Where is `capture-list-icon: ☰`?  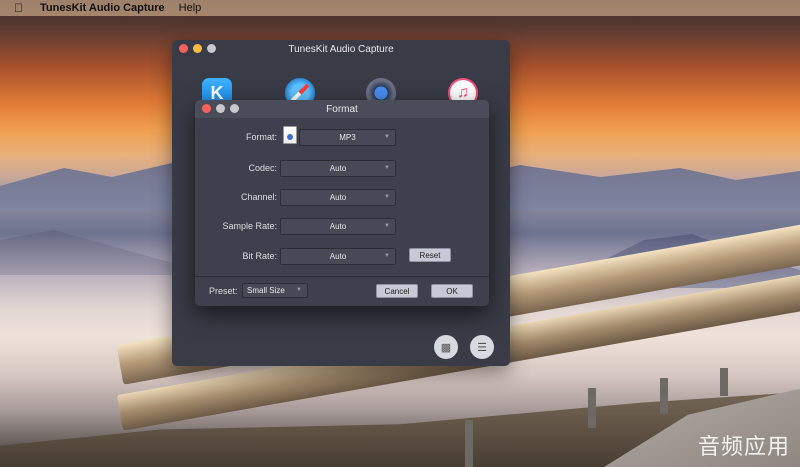
capture-list-icon: ☰ is located at coordinates (482, 347).